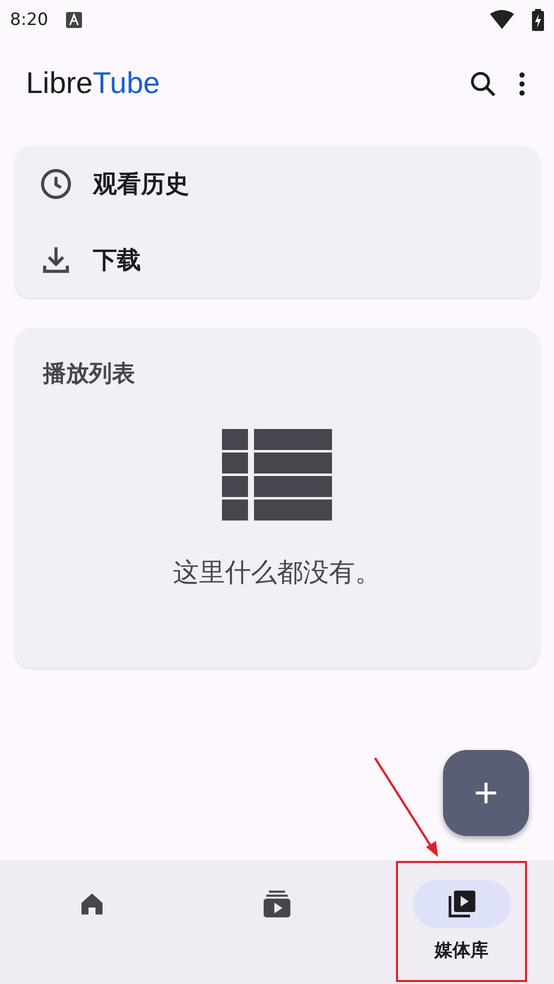 The width and height of the screenshot is (554, 984). Describe the element at coordinates (462, 904) in the screenshot. I see `video-library-icon` at that location.